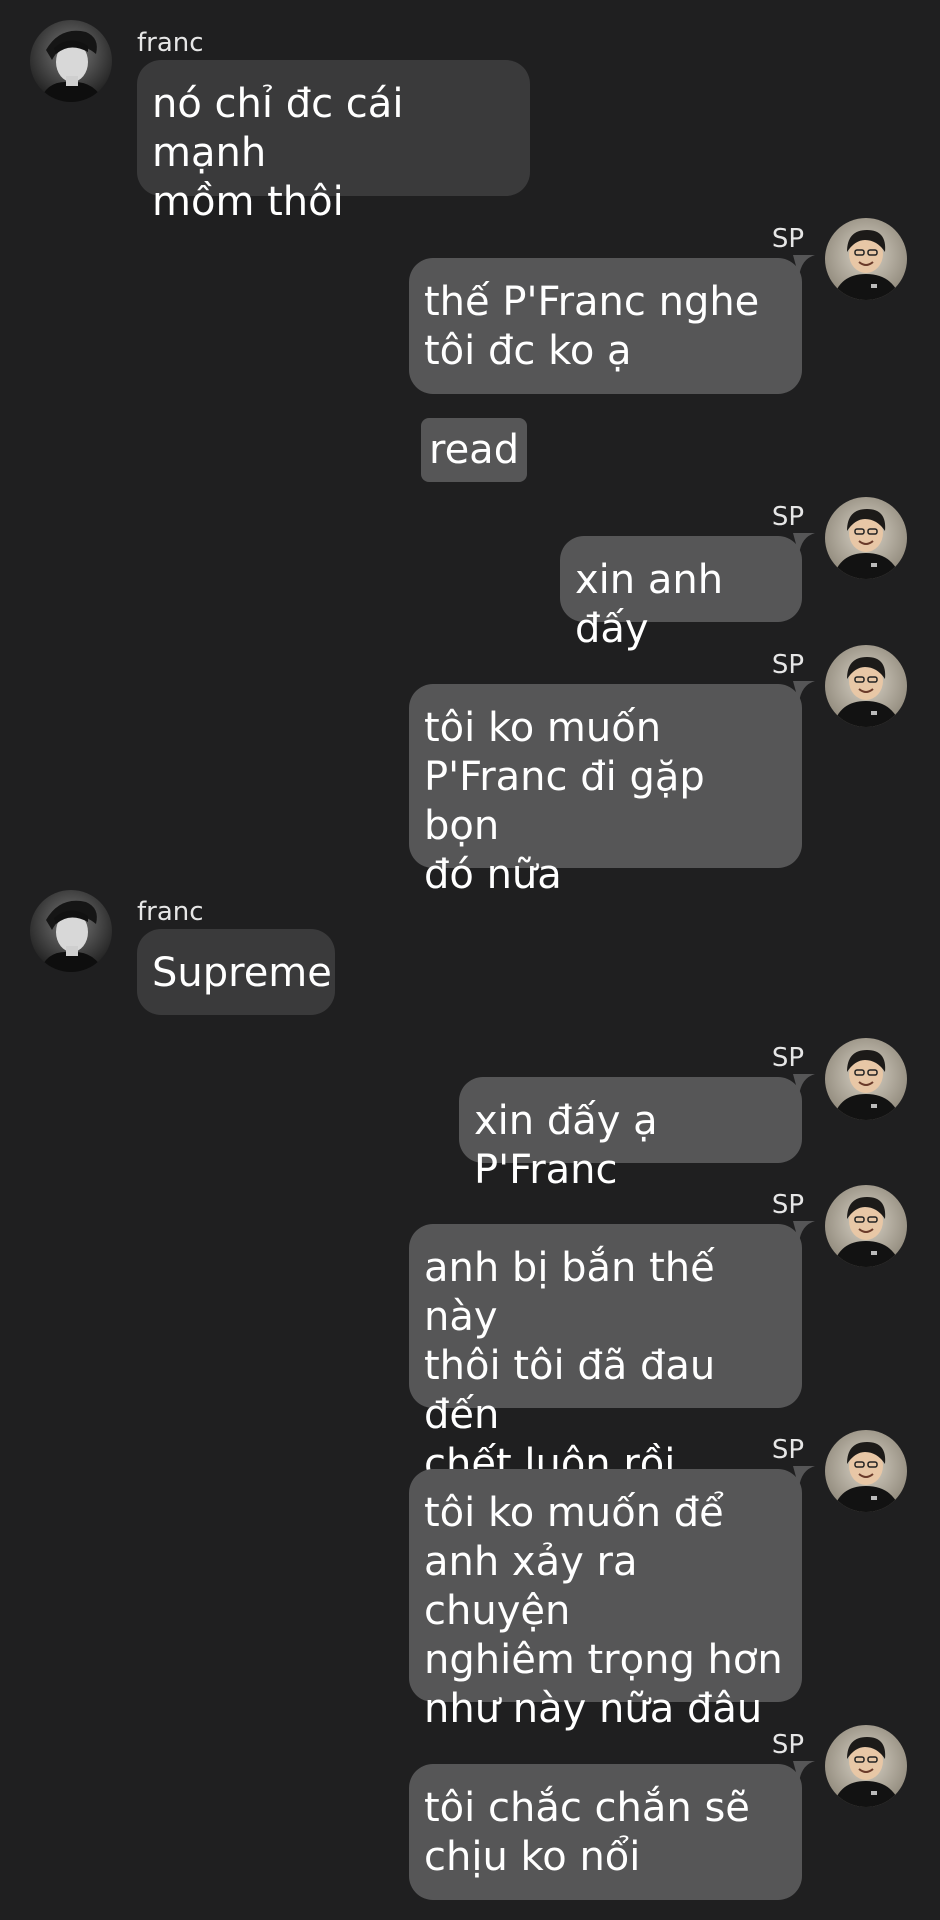 This screenshot has width=940, height=1920. What do you see at coordinates (474, 450) in the screenshot?
I see `read-receipt: read` at bounding box center [474, 450].